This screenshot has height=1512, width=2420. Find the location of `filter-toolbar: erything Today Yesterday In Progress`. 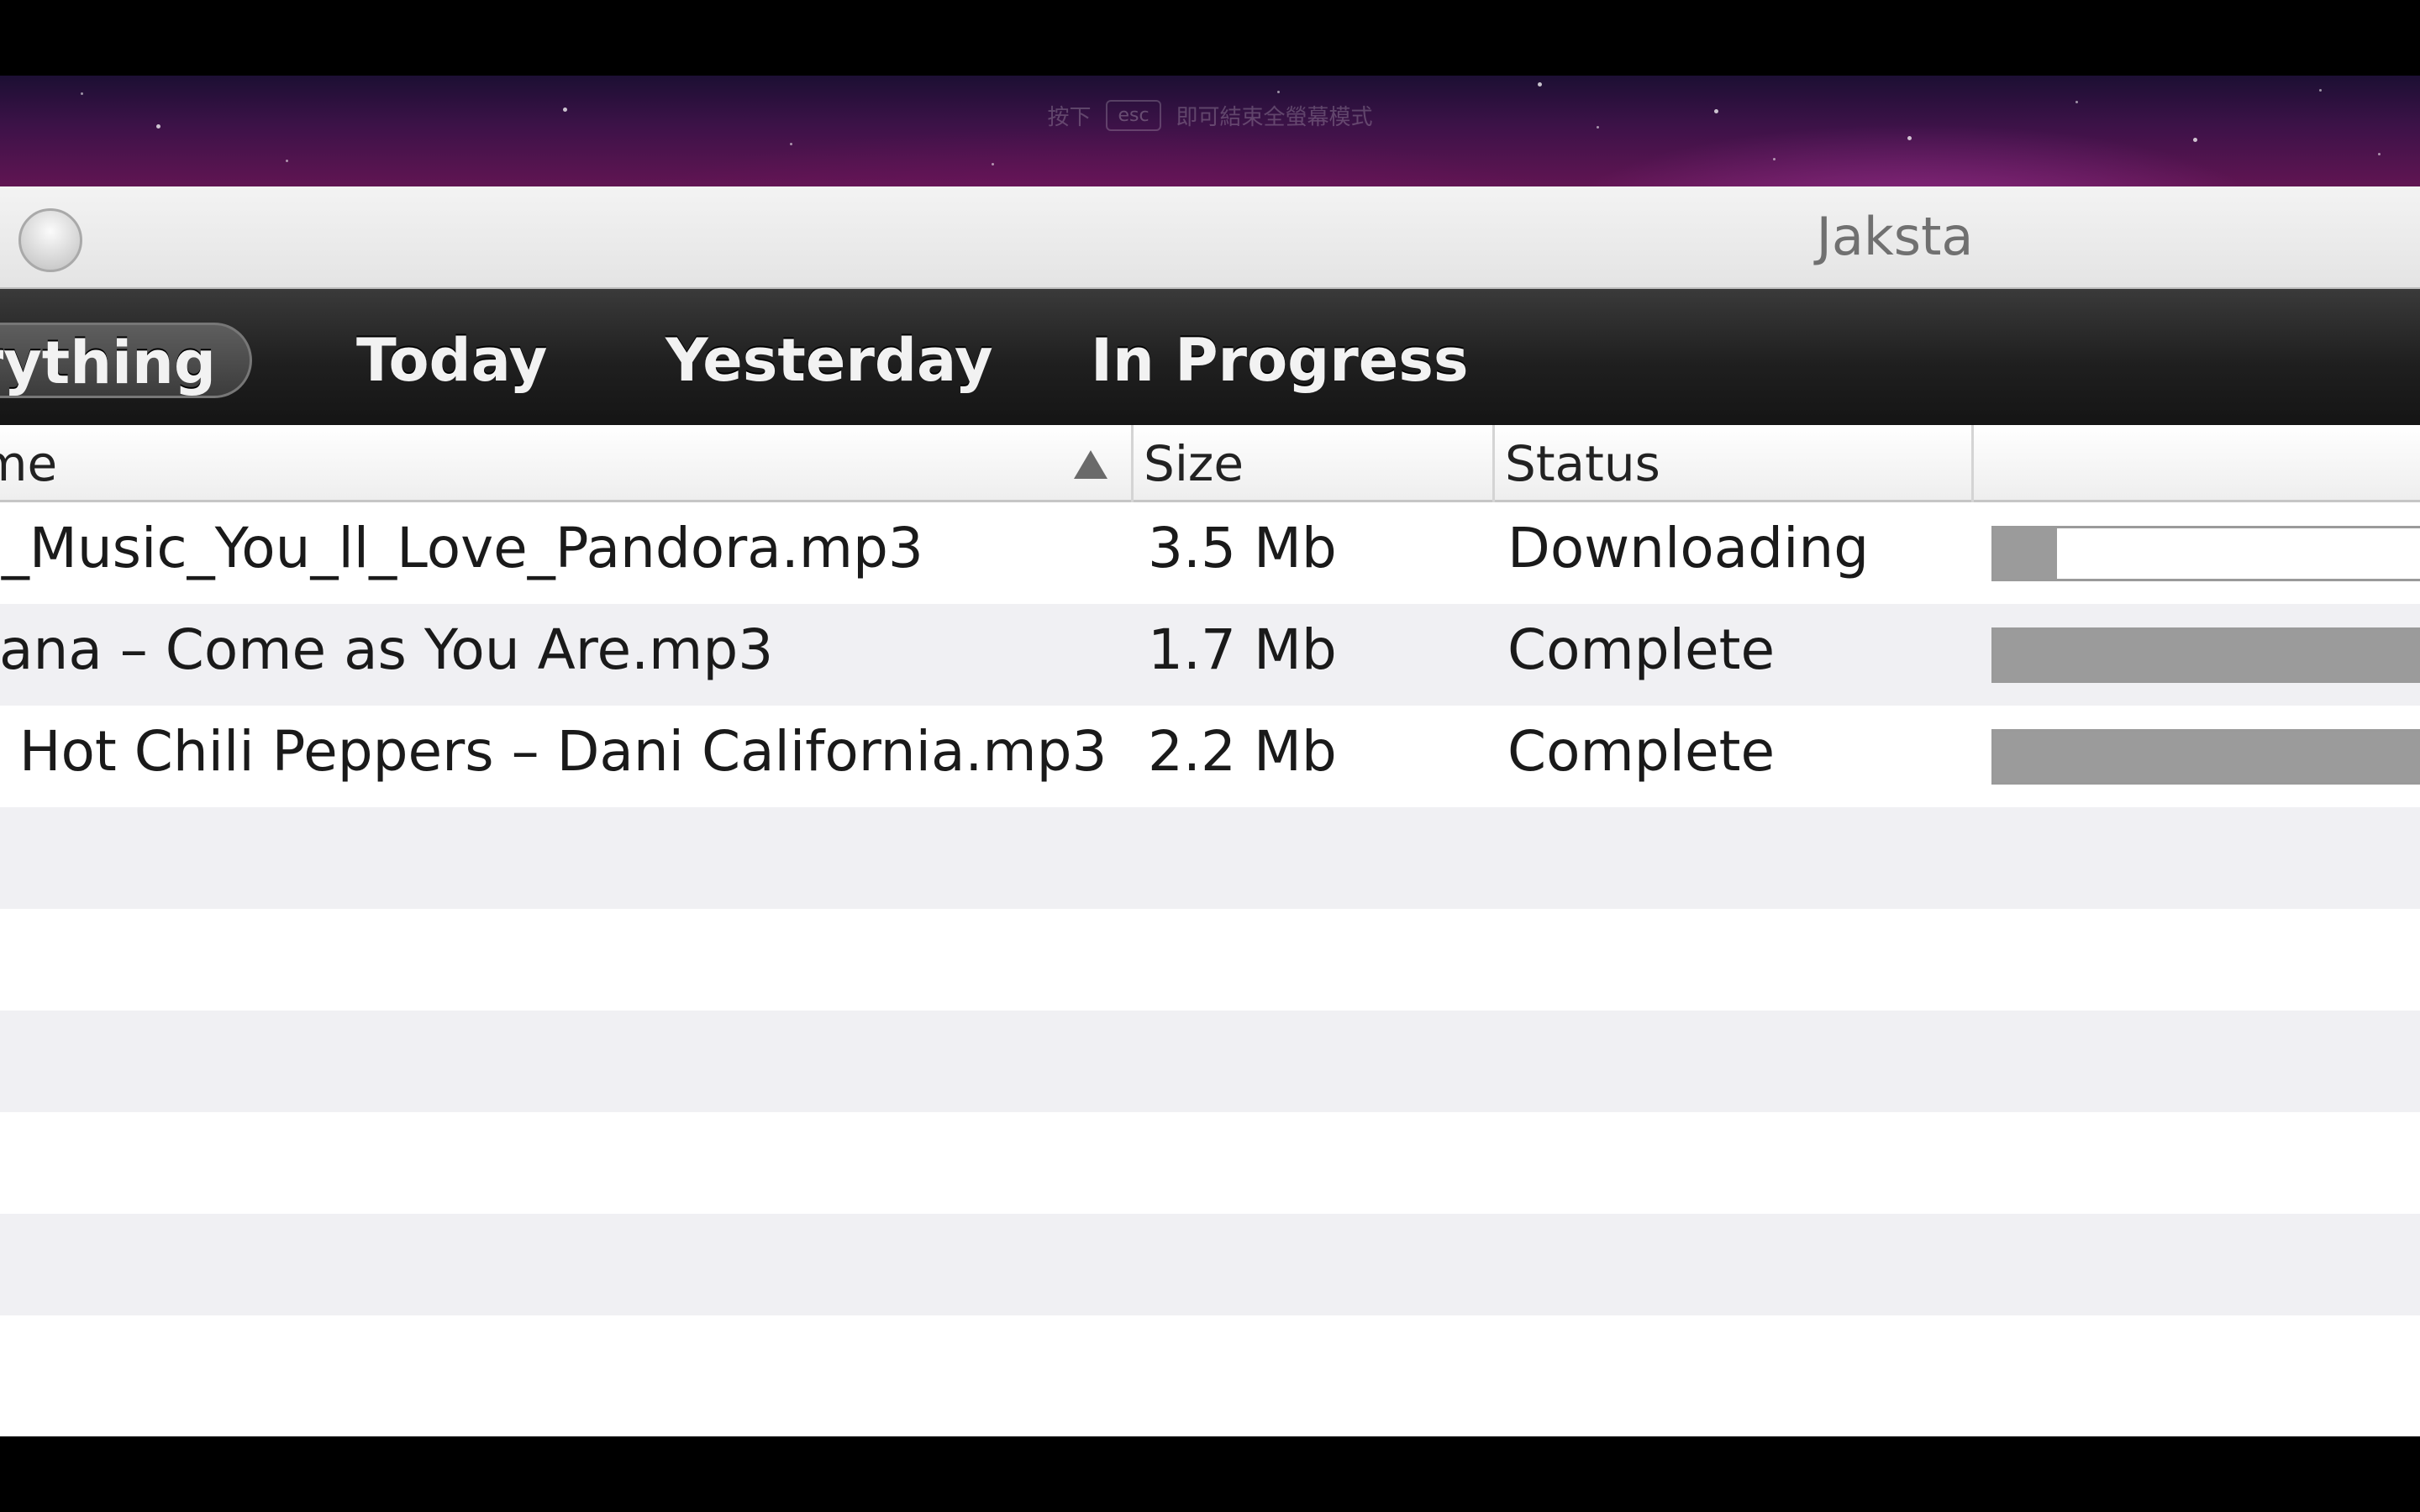

filter-toolbar: erything Today Yesterday In Progress is located at coordinates (1210, 357).